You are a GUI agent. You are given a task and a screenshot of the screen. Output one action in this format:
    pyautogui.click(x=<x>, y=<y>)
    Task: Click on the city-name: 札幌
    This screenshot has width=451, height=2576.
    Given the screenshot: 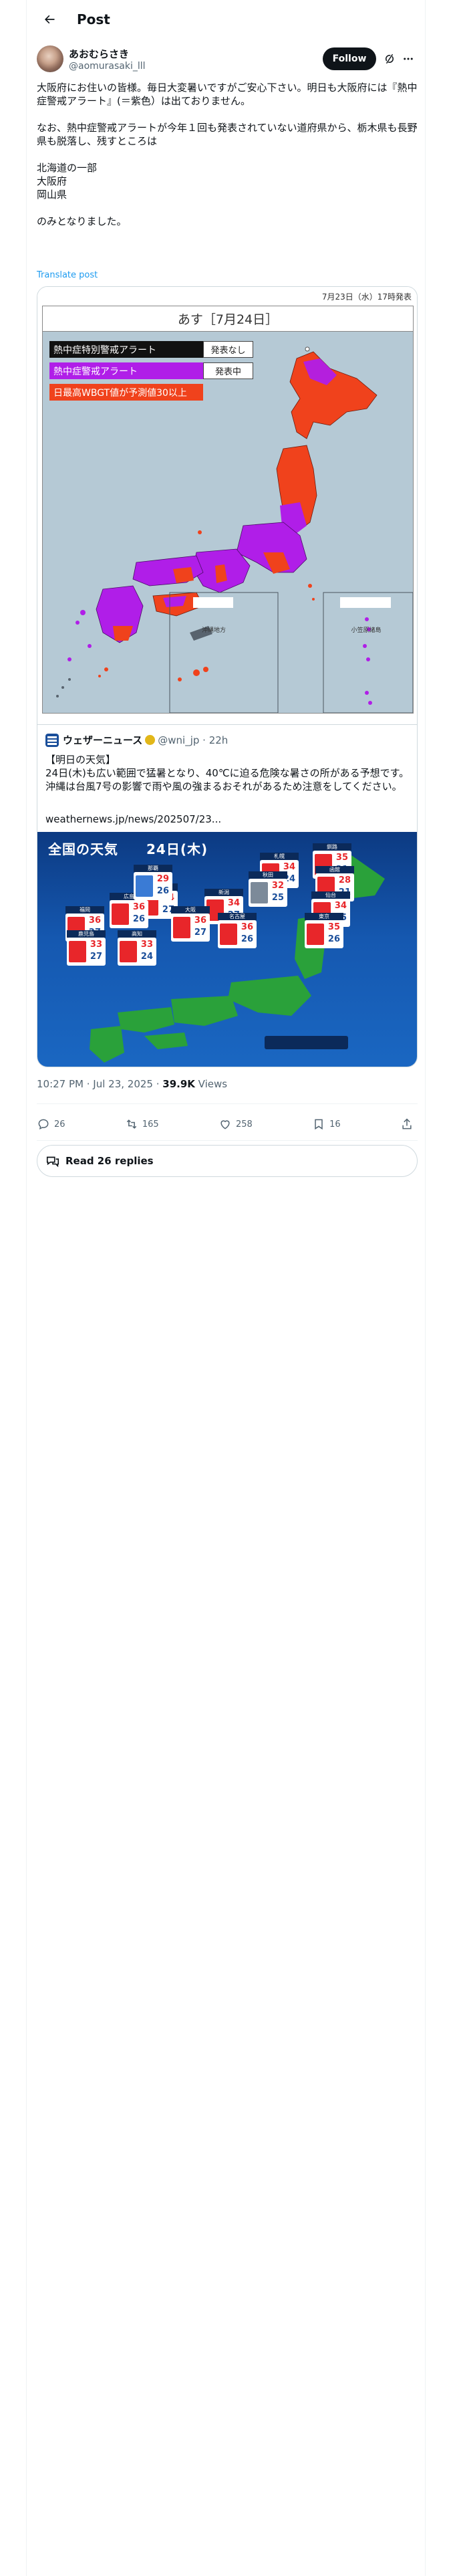 What is the action you would take?
    pyautogui.click(x=279, y=856)
    